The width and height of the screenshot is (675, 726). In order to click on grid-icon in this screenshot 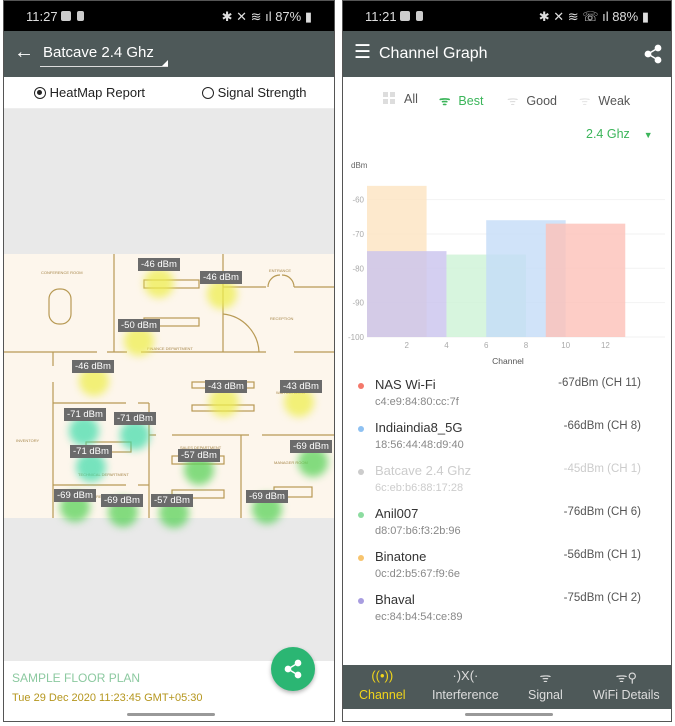, I will do `click(389, 98)`.